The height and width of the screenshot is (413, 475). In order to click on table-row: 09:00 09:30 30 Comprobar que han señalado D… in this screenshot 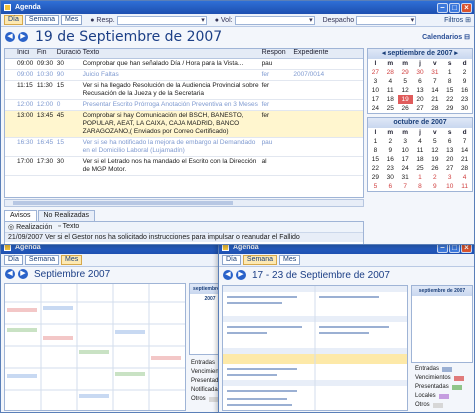, I will do `click(184, 64)`.